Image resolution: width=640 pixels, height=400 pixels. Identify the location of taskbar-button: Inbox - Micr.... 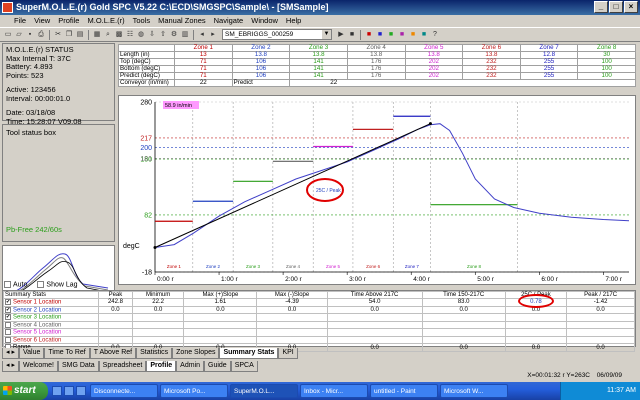
(334, 391).